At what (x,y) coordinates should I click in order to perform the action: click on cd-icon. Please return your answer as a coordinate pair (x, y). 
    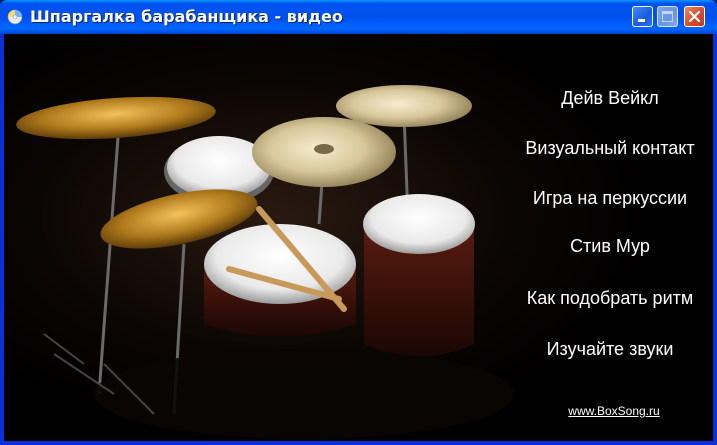
    Looking at the image, I should click on (15, 17).